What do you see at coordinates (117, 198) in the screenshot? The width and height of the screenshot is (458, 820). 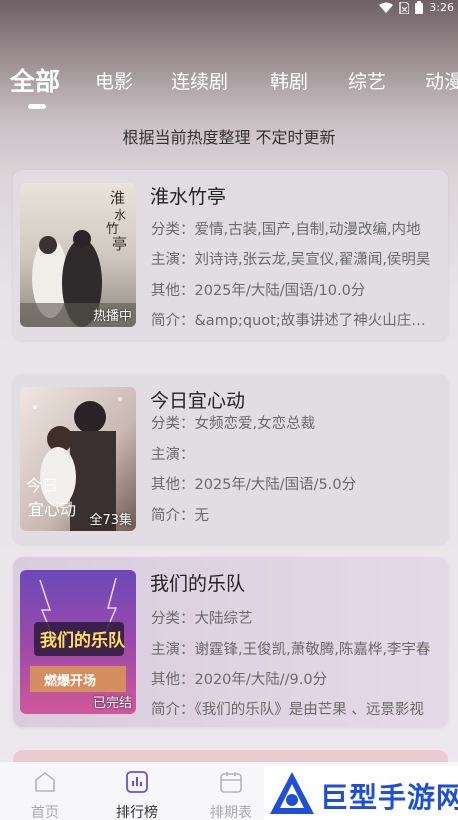 I see `svg-text: 淮` at bounding box center [117, 198].